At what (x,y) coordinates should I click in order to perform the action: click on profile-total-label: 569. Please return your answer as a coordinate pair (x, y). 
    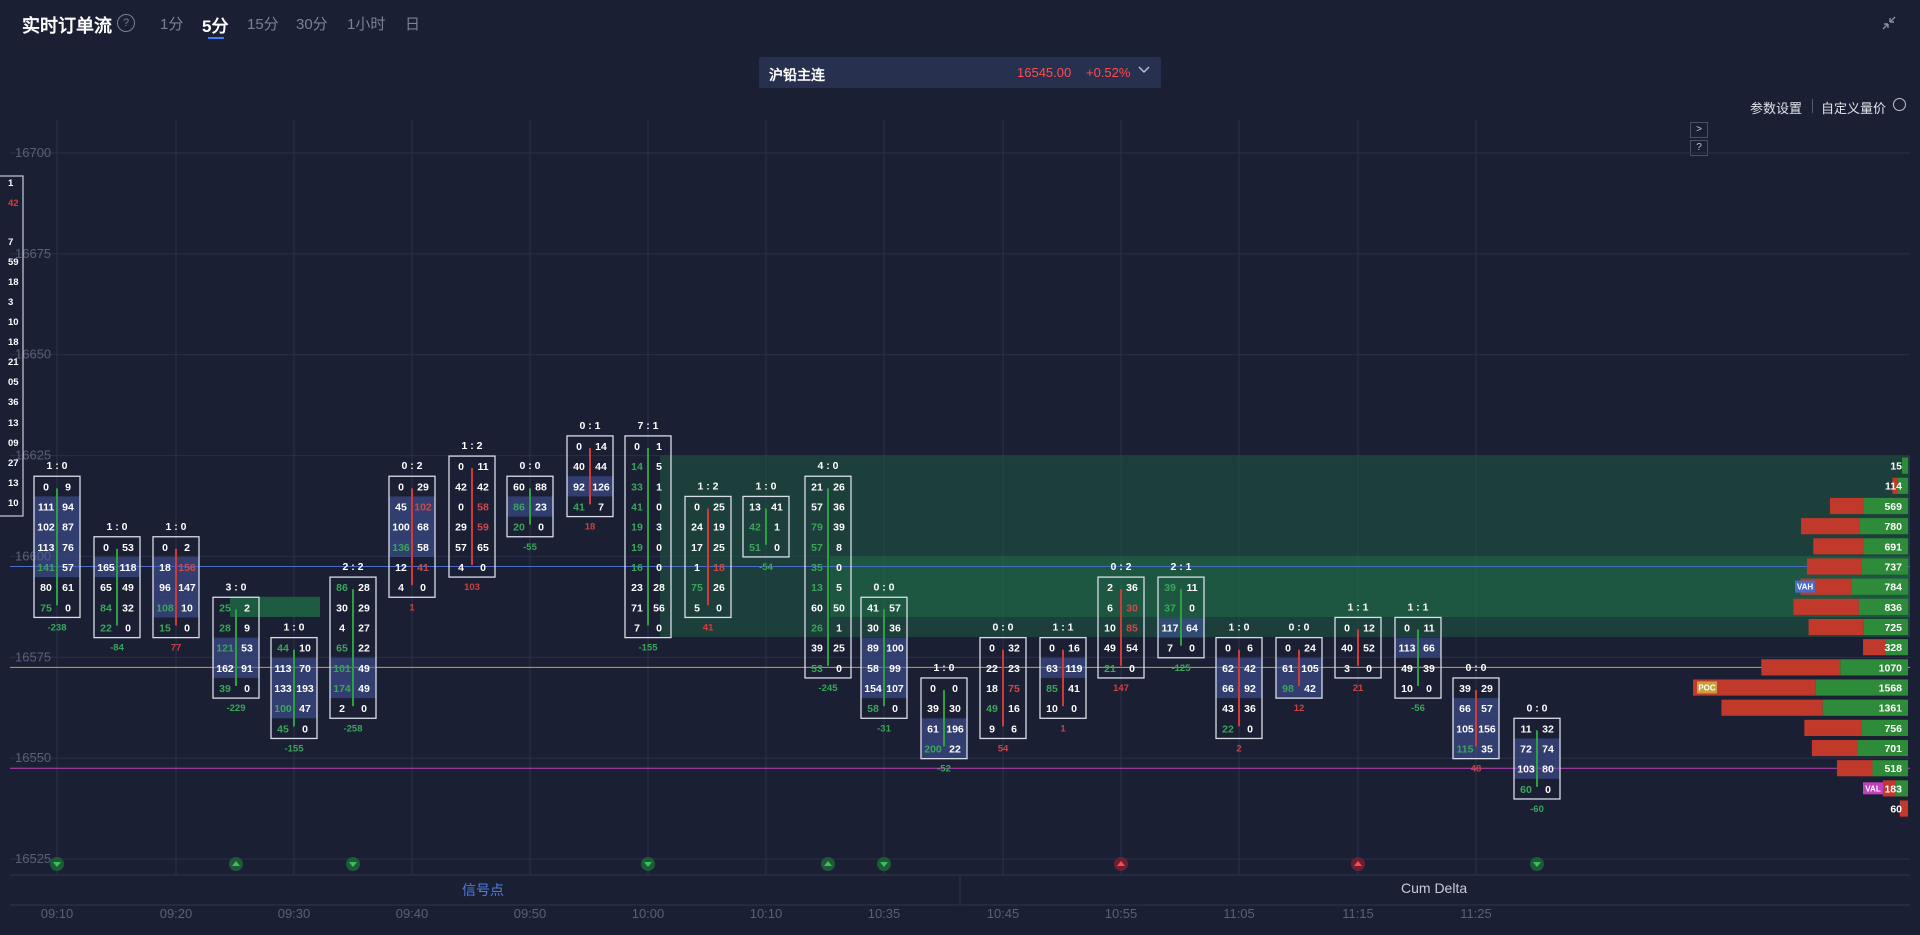
    Looking at the image, I should click on (1893, 507).